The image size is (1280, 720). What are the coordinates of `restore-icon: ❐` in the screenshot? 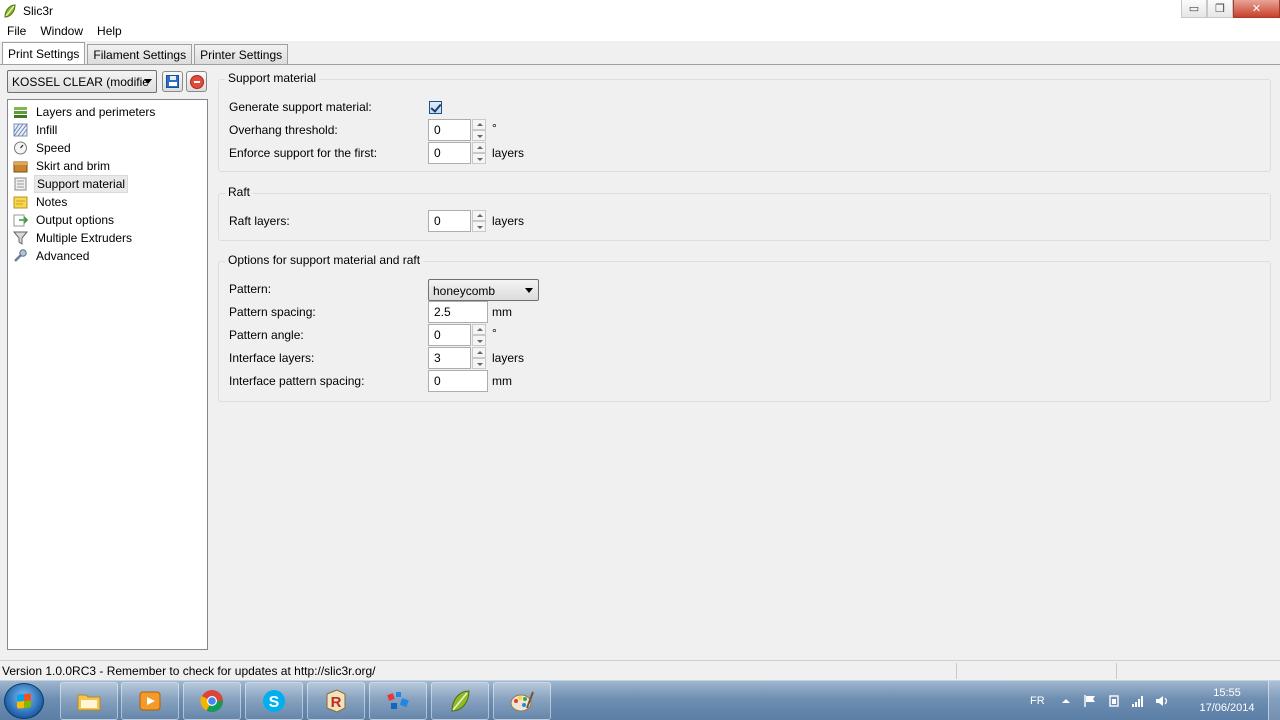 It's located at (1220, 9).